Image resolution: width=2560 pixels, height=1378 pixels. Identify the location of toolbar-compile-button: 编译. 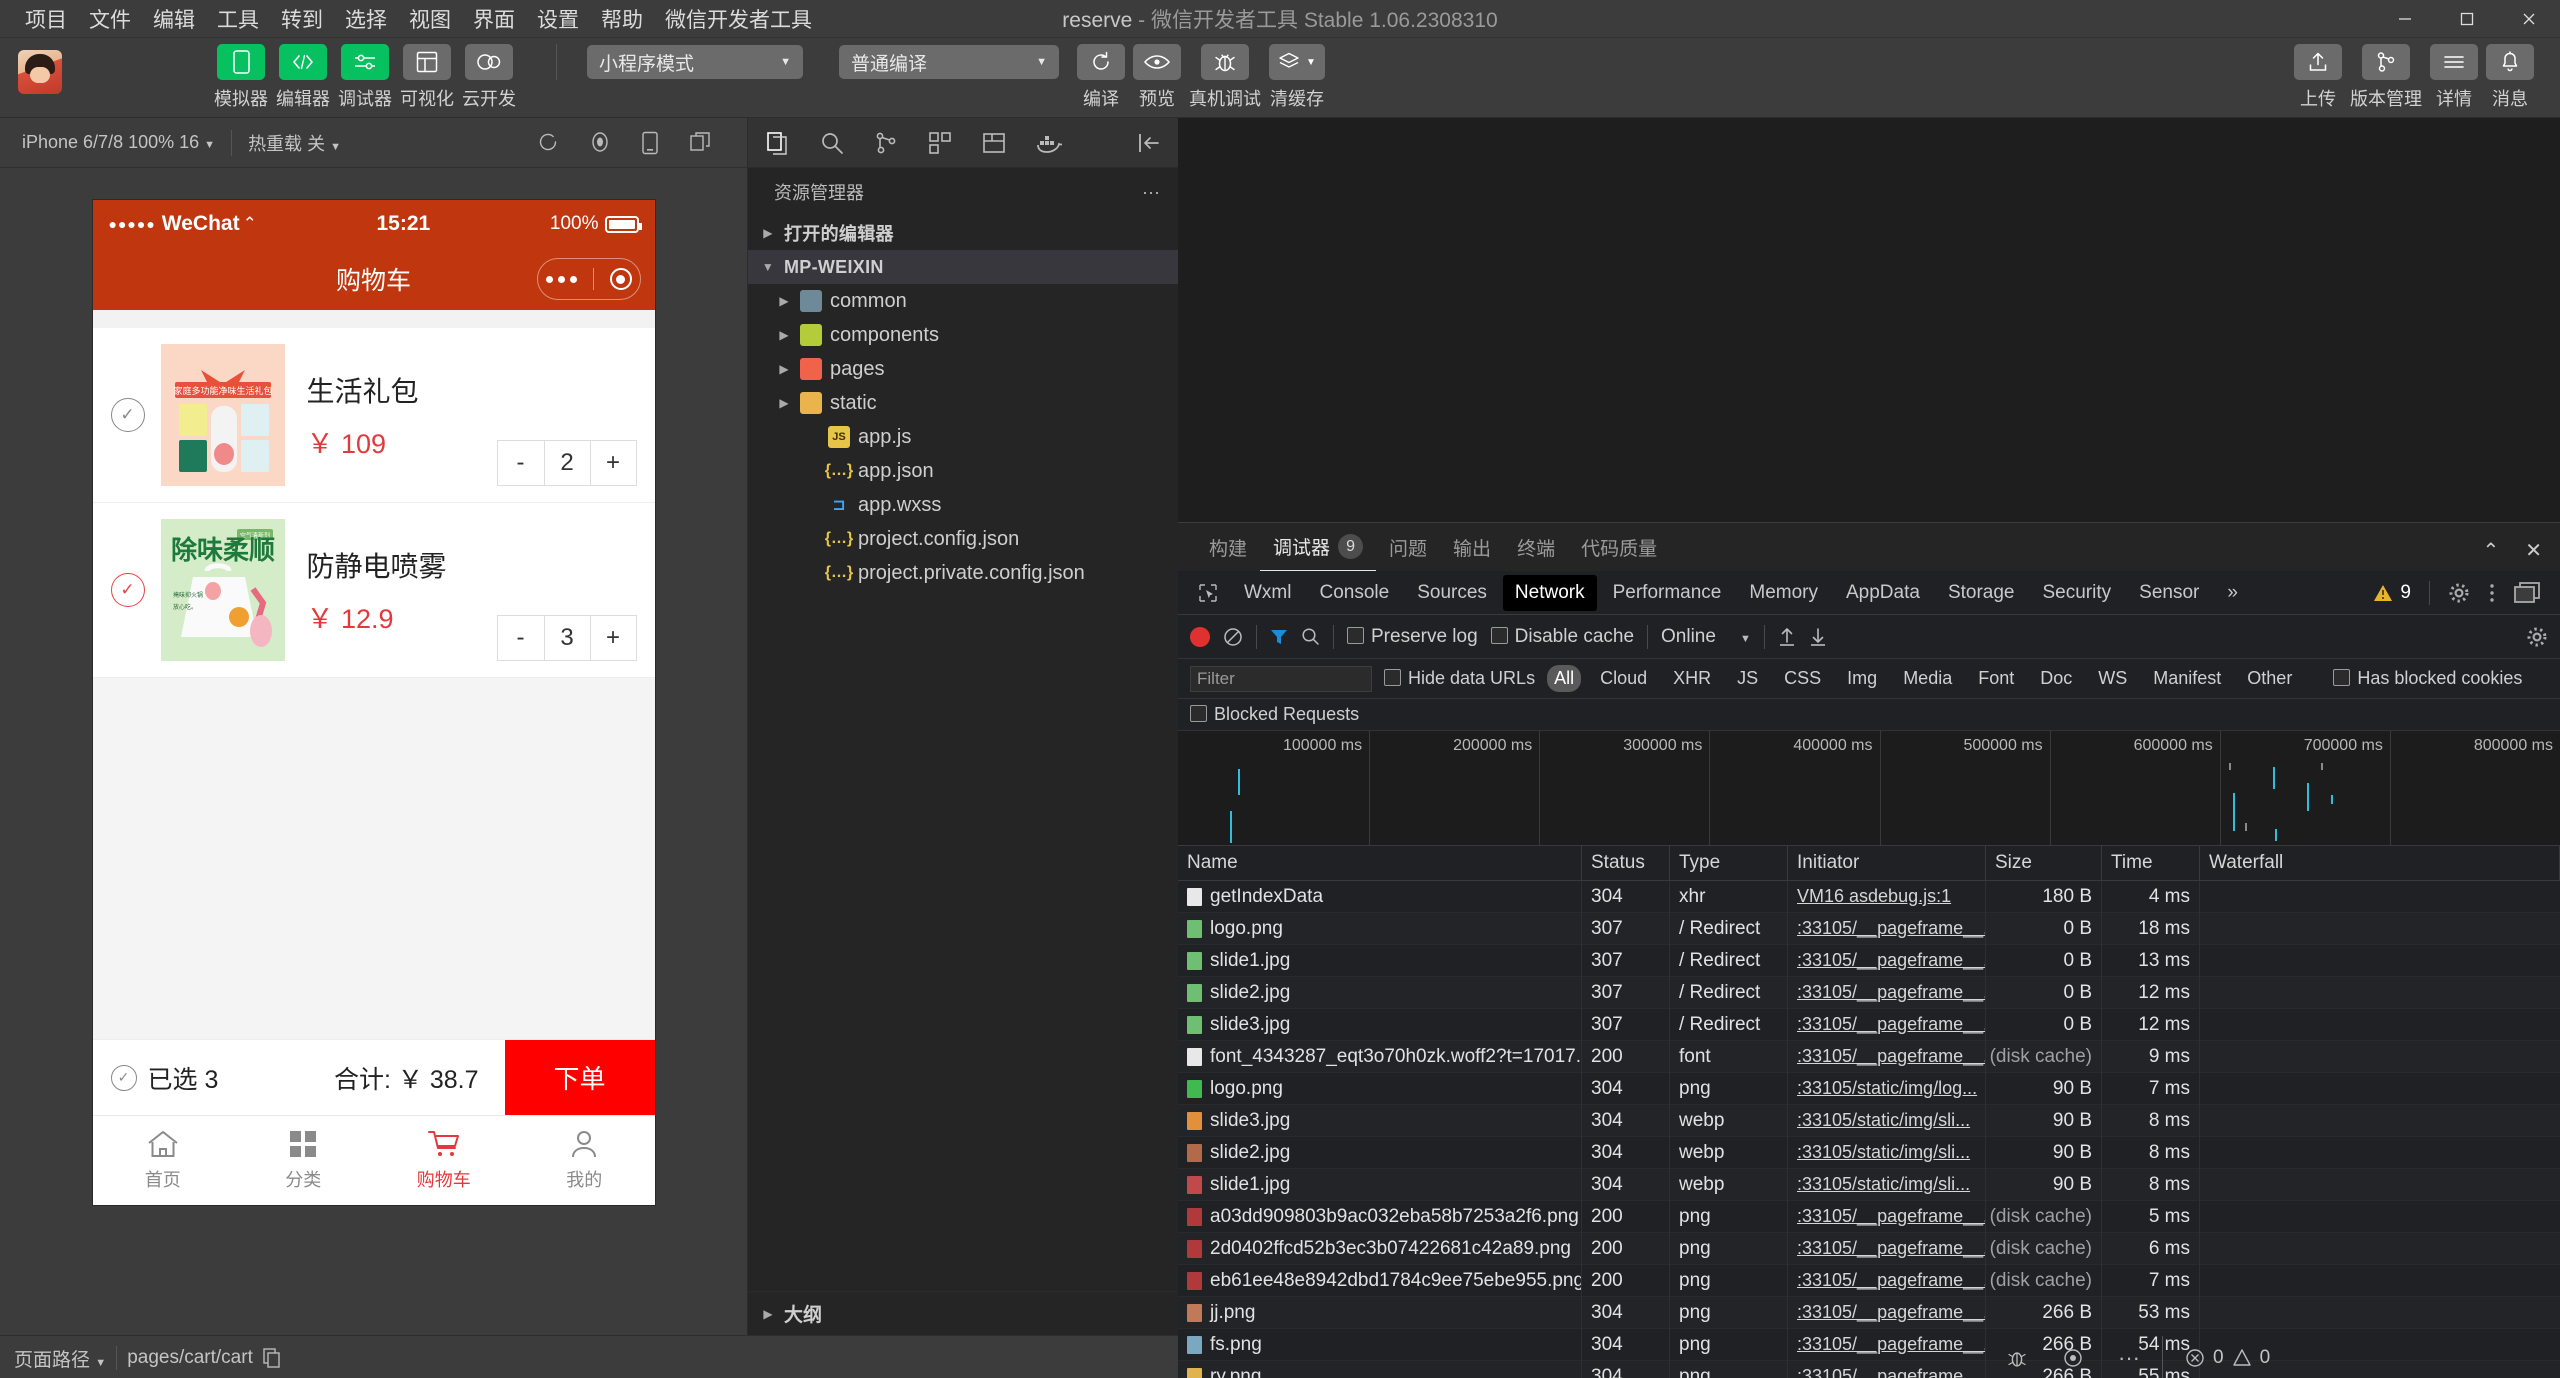
(1101, 77).